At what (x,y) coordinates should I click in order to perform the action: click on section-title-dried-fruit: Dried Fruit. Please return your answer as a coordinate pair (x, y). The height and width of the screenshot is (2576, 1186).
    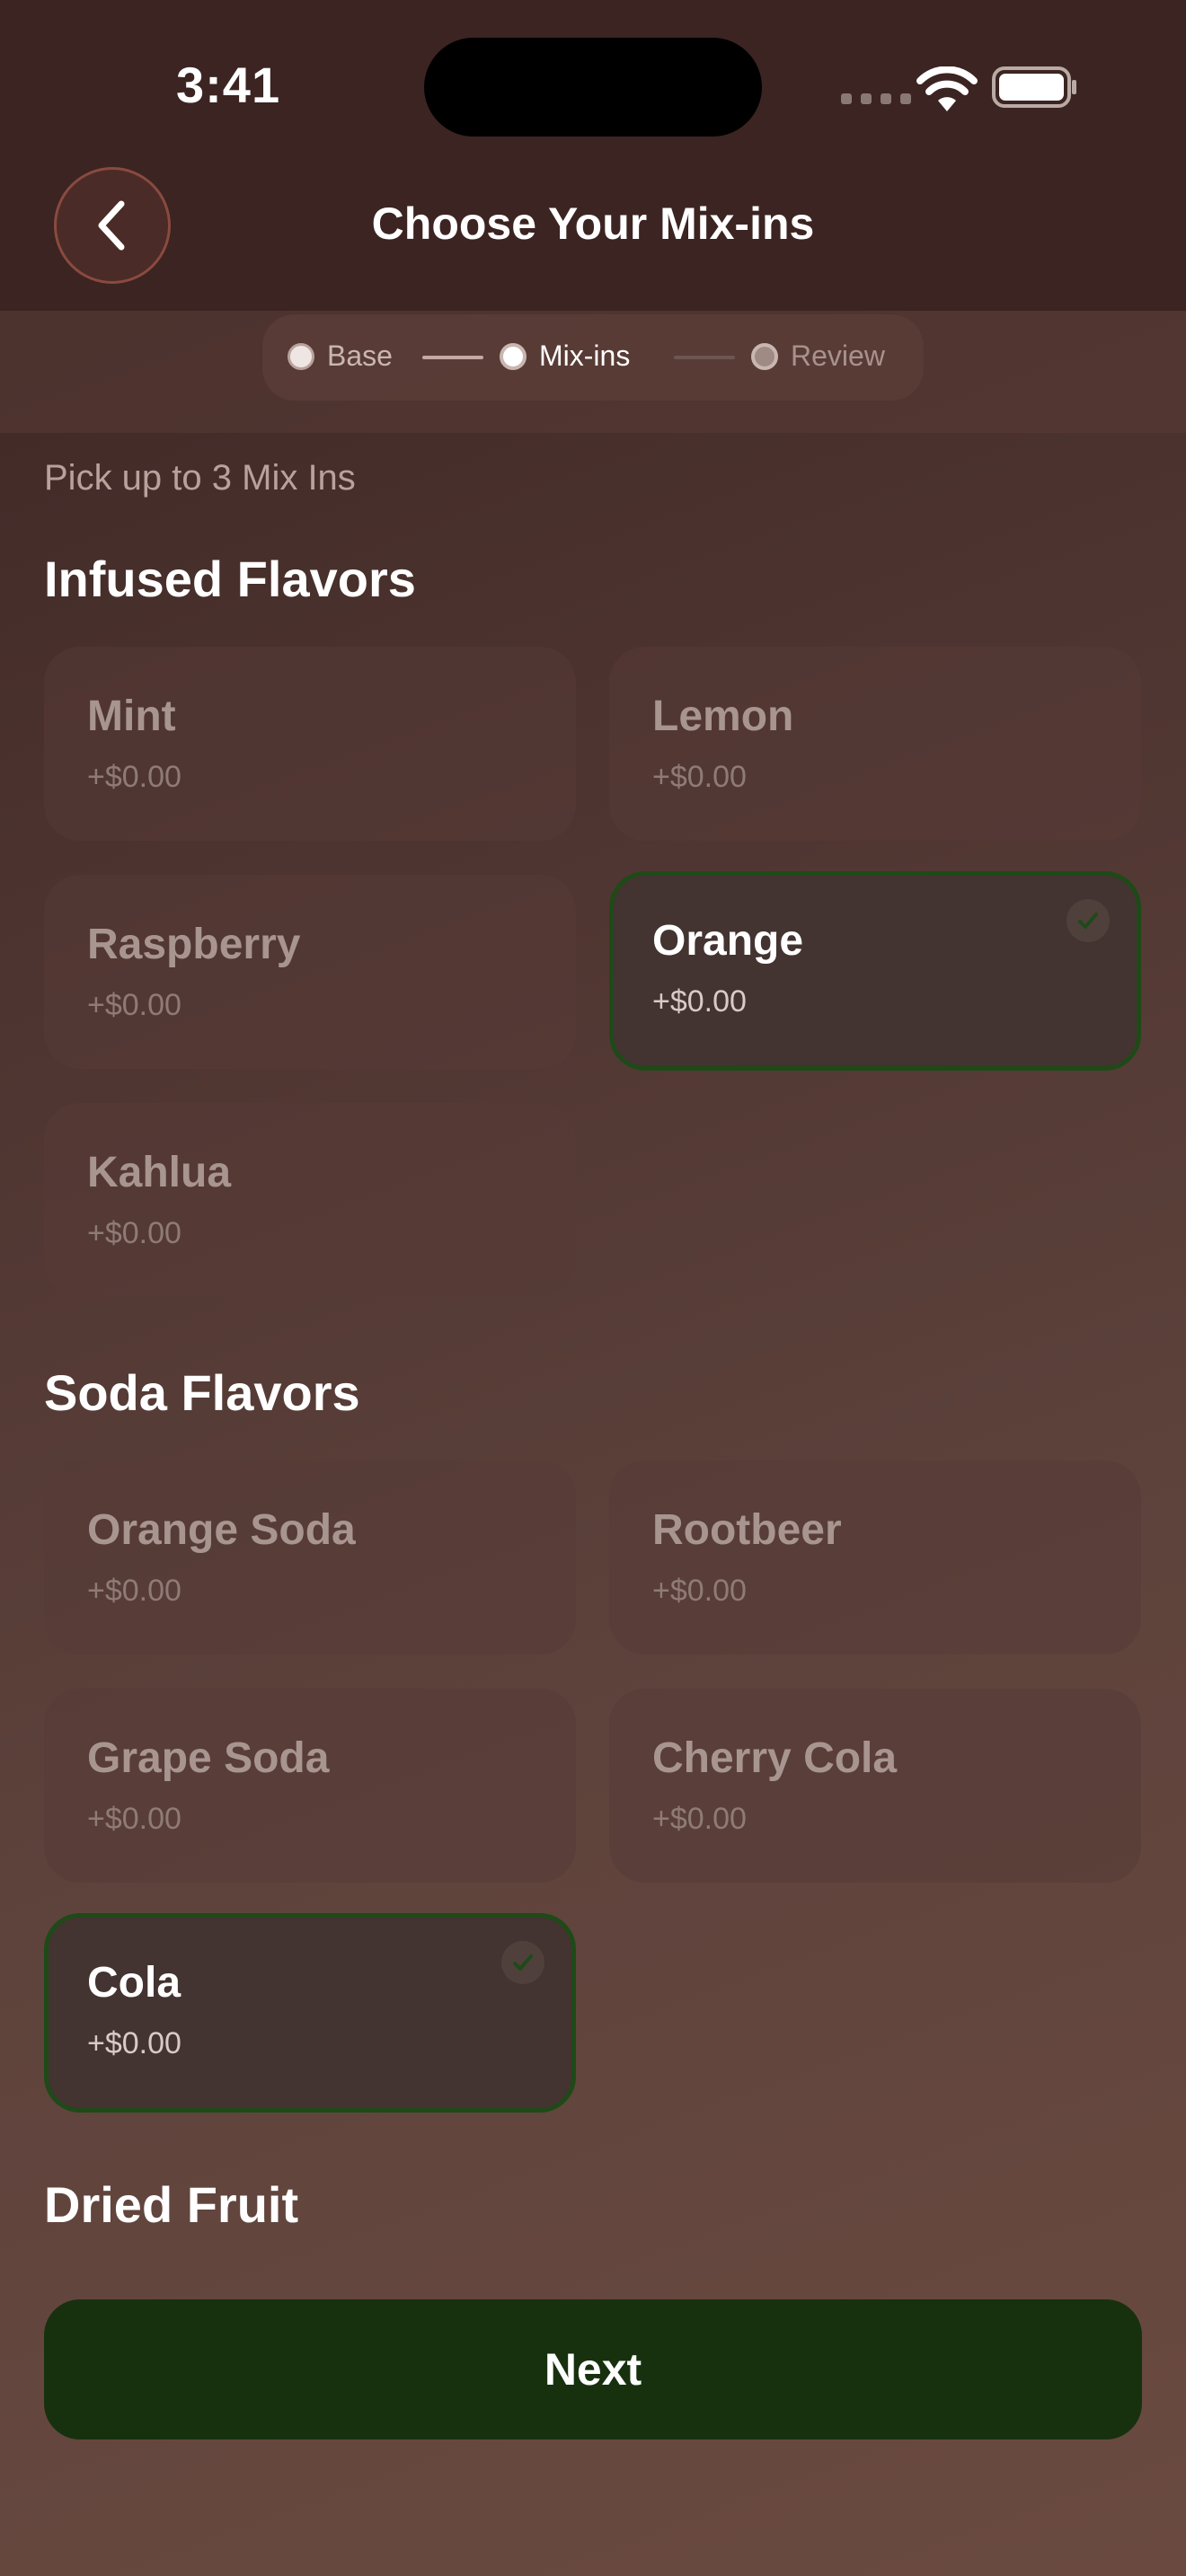
    Looking at the image, I should click on (171, 2204).